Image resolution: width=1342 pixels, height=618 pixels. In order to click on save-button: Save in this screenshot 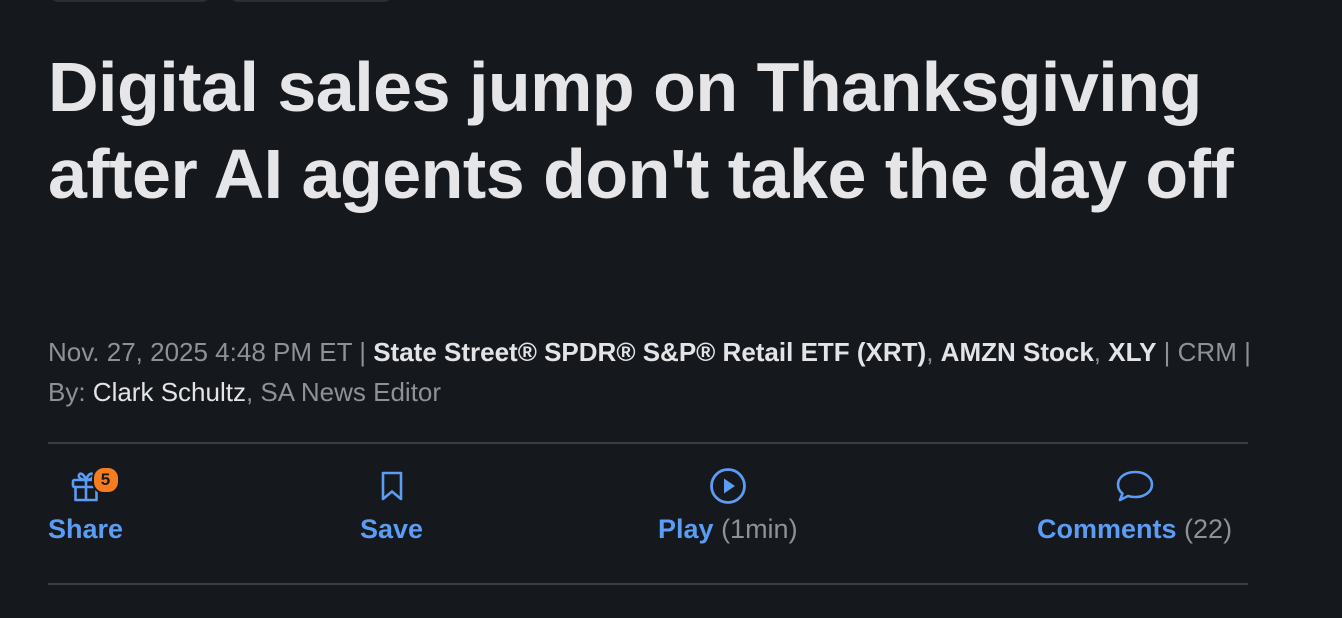, I will do `click(391, 506)`.